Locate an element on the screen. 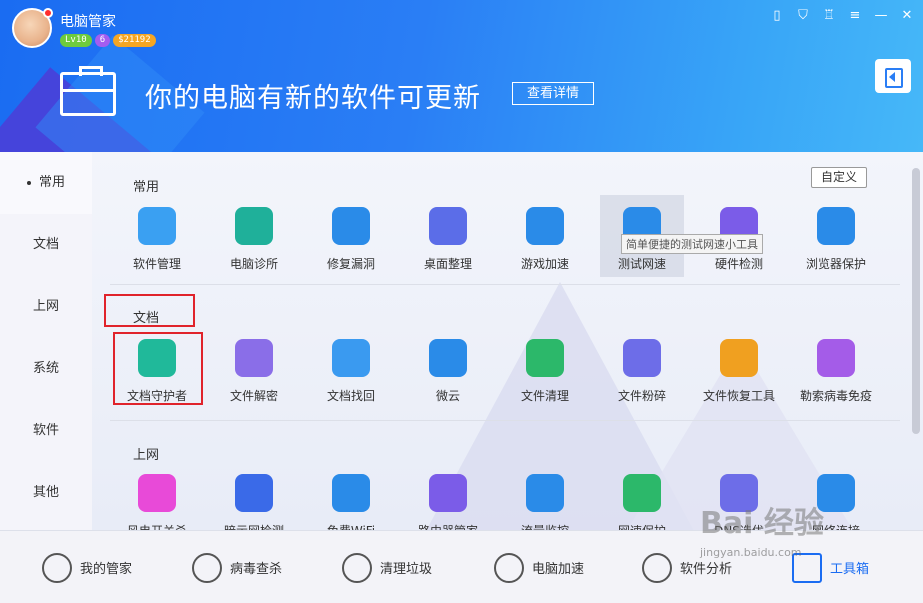 The width and height of the screenshot is (923, 603). section-title-common: 常用 is located at coordinates (146, 187).